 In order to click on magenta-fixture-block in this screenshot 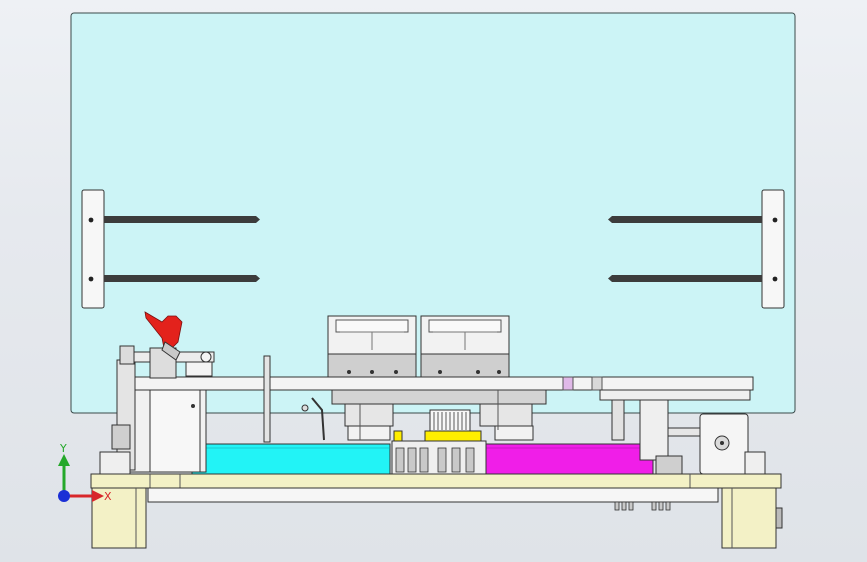, I will do `click(569, 459)`.